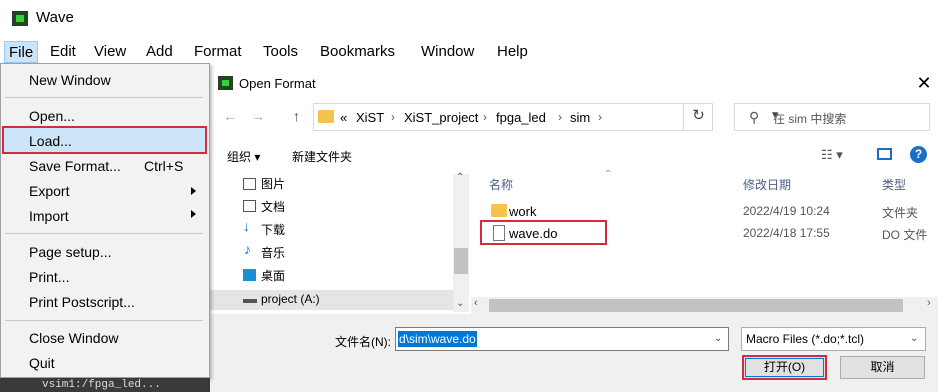 This screenshot has height=392, width=938. Describe the element at coordinates (562, 339) in the screenshot. I see `filename-input: d\sim\wave.do ⌄` at that location.